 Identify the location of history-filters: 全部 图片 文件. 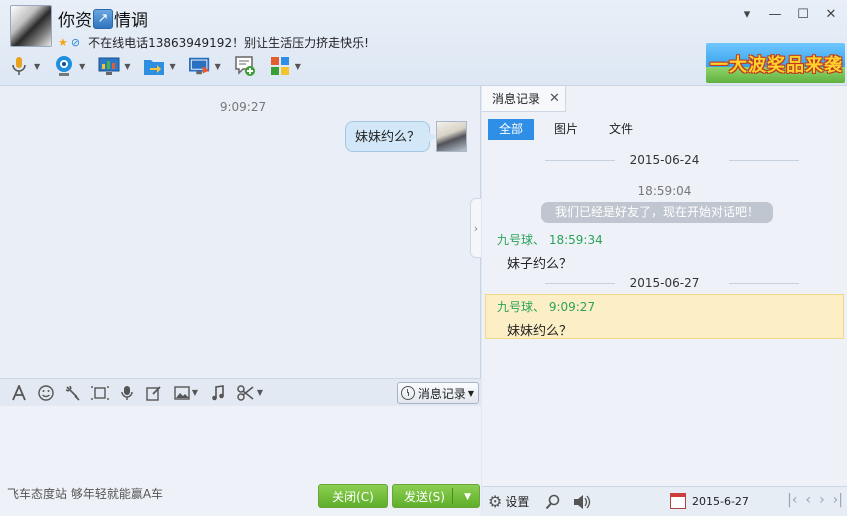
(570, 129).